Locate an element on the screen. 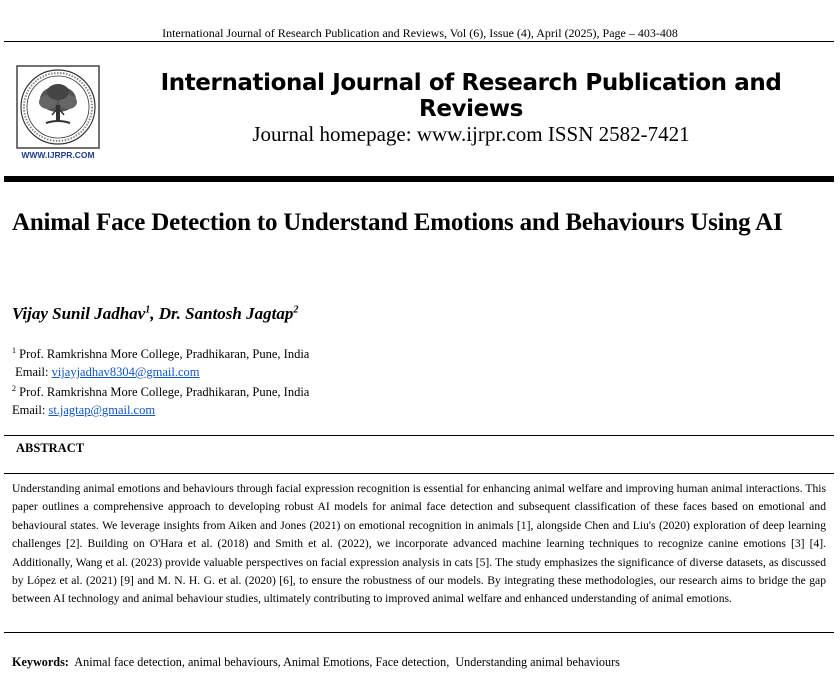 This screenshot has width=840, height=686. email-link-1: vijayjadhav8304@gmail.com is located at coordinates (126, 372).